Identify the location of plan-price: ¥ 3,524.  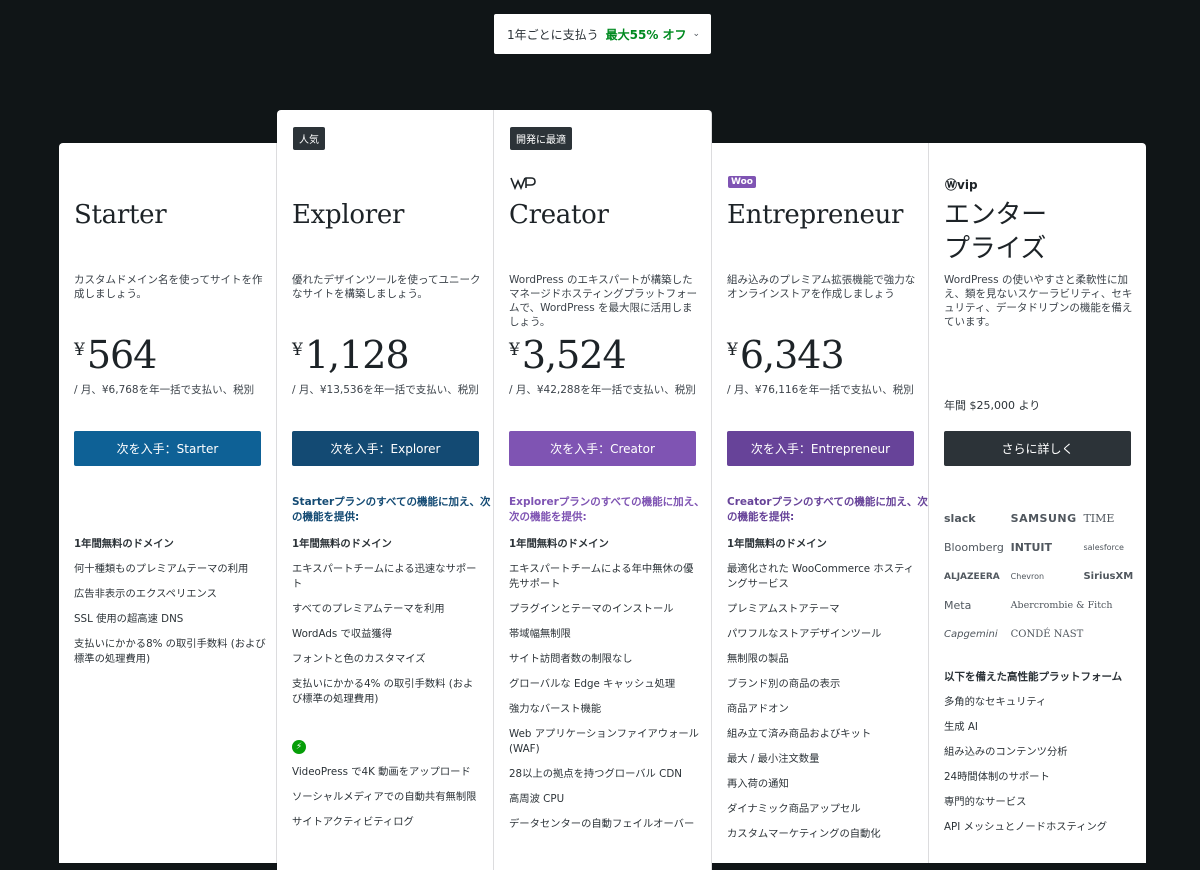
(568, 355).